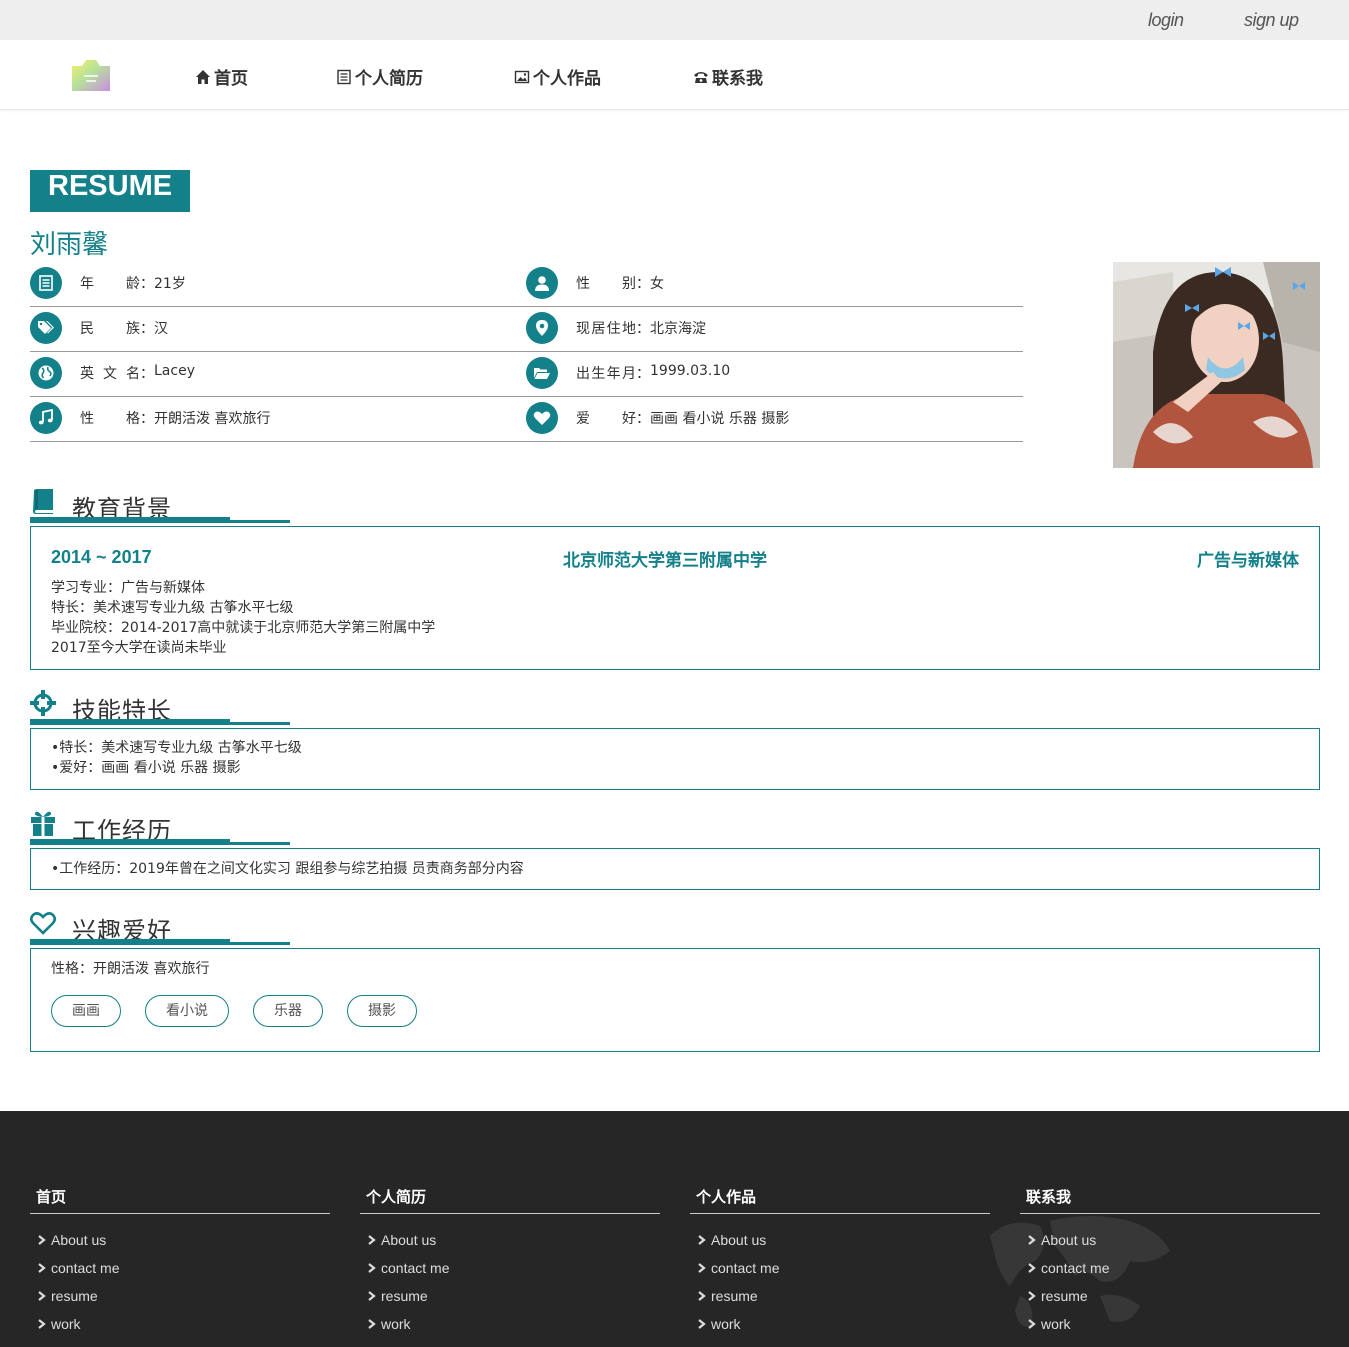 This screenshot has height=1347, width=1349. What do you see at coordinates (160, 708) in the screenshot?
I see `skills-header: 技能特长` at bounding box center [160, 708].